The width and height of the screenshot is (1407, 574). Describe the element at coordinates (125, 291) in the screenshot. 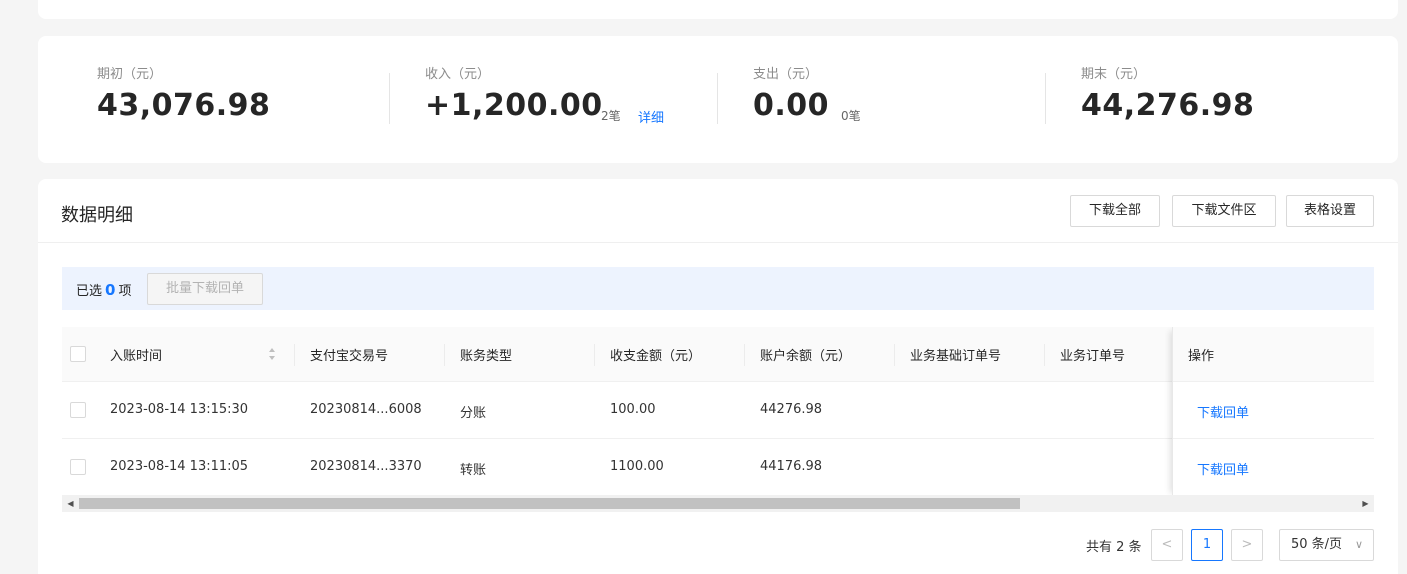

I see `selection-suffix: 项` at that location.